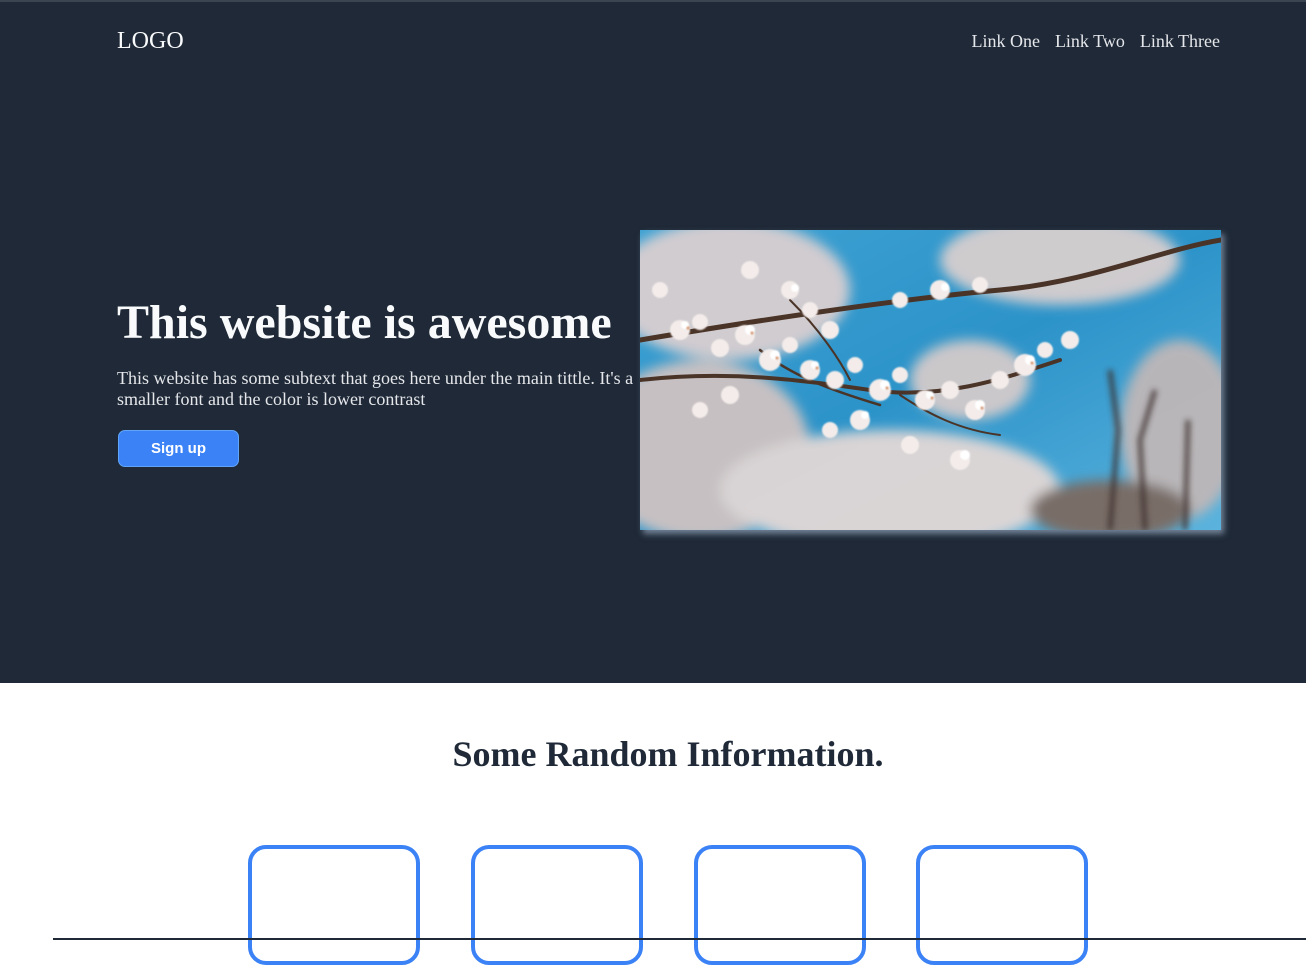  What do you see at coordinates (364, 322) in the screenshot?
I see `hero-title: This website is awesome` at bounding box center [364, 322].